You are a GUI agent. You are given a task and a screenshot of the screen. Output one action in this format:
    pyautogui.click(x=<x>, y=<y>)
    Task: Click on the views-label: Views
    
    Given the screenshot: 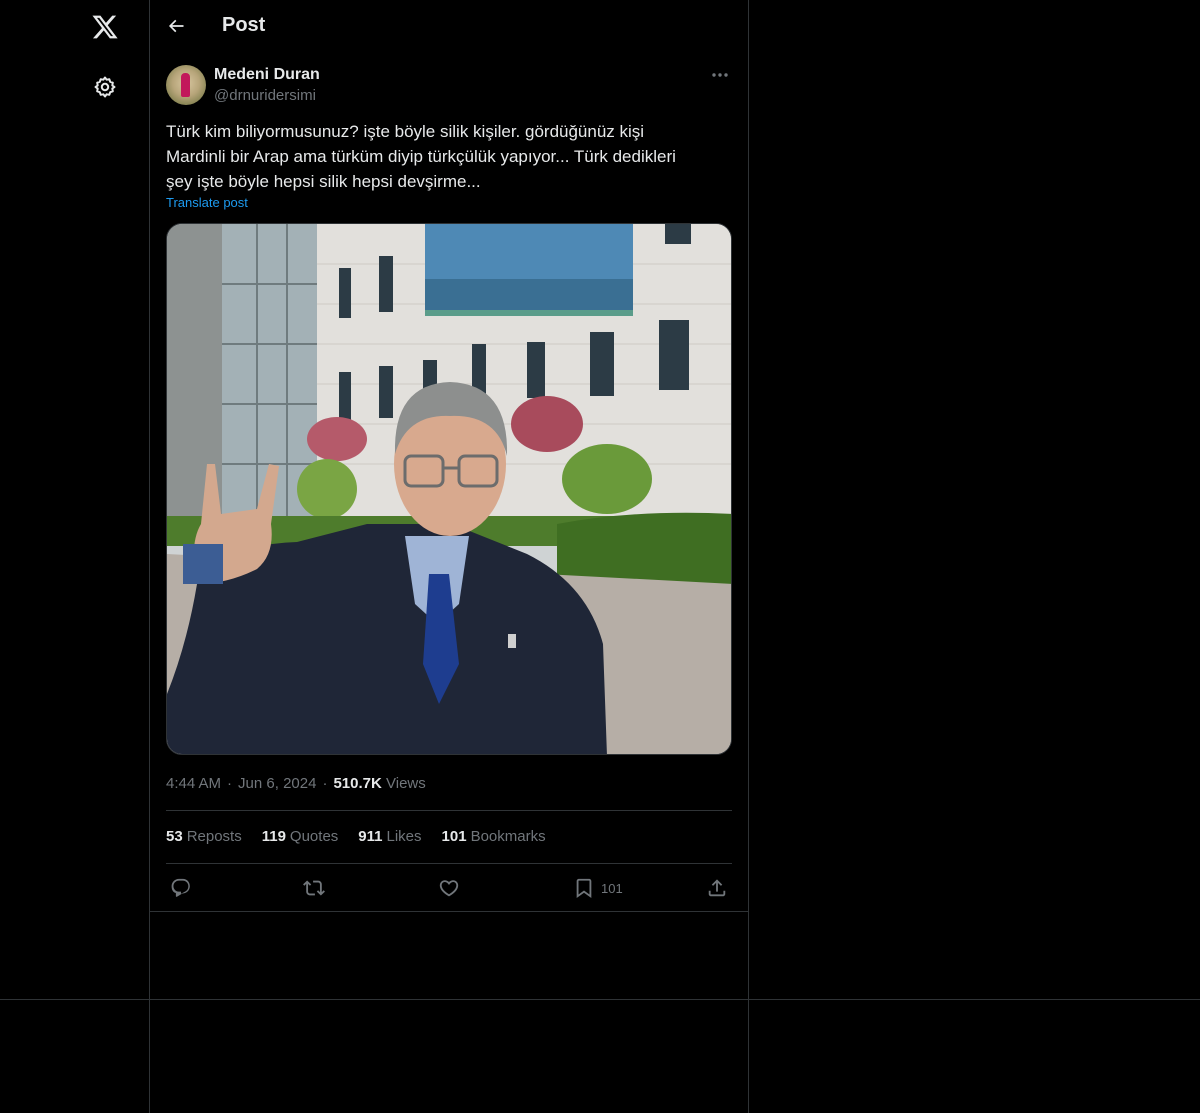 What is the action you would take?
    pyautogui.click(x=406, y=783)
    